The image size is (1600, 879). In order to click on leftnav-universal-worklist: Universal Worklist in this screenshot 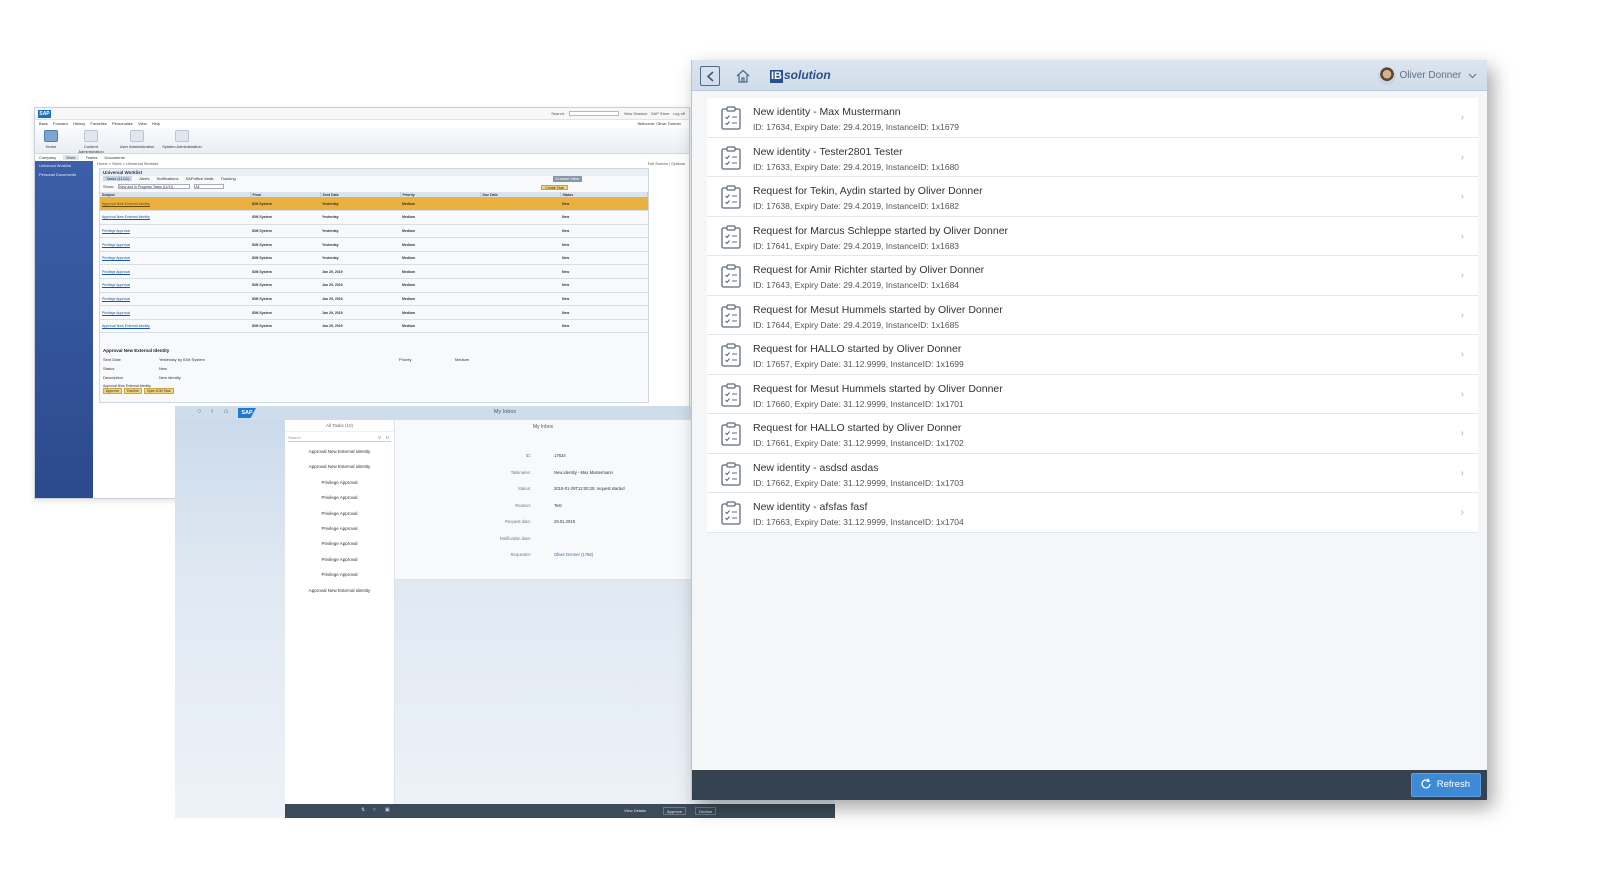, I will do `click(64, 165)`.